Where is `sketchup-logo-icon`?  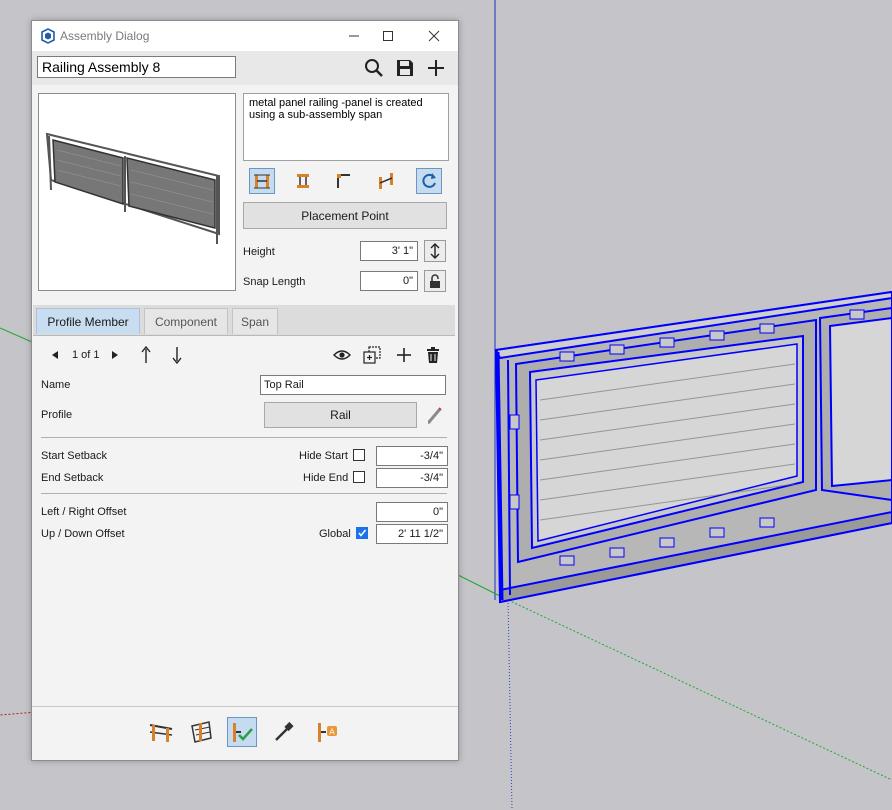 sketchup-logo-icon is located at coordinates (48, 36).